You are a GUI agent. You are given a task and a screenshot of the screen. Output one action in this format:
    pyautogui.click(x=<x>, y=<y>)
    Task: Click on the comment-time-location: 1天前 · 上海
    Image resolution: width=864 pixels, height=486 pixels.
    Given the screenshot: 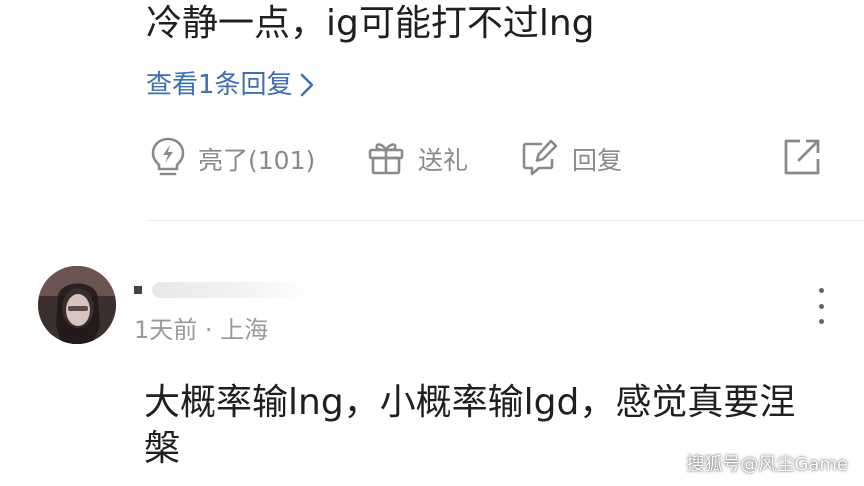 What is the action you would take?
    pyautogui.click(x=201, y=330)
    